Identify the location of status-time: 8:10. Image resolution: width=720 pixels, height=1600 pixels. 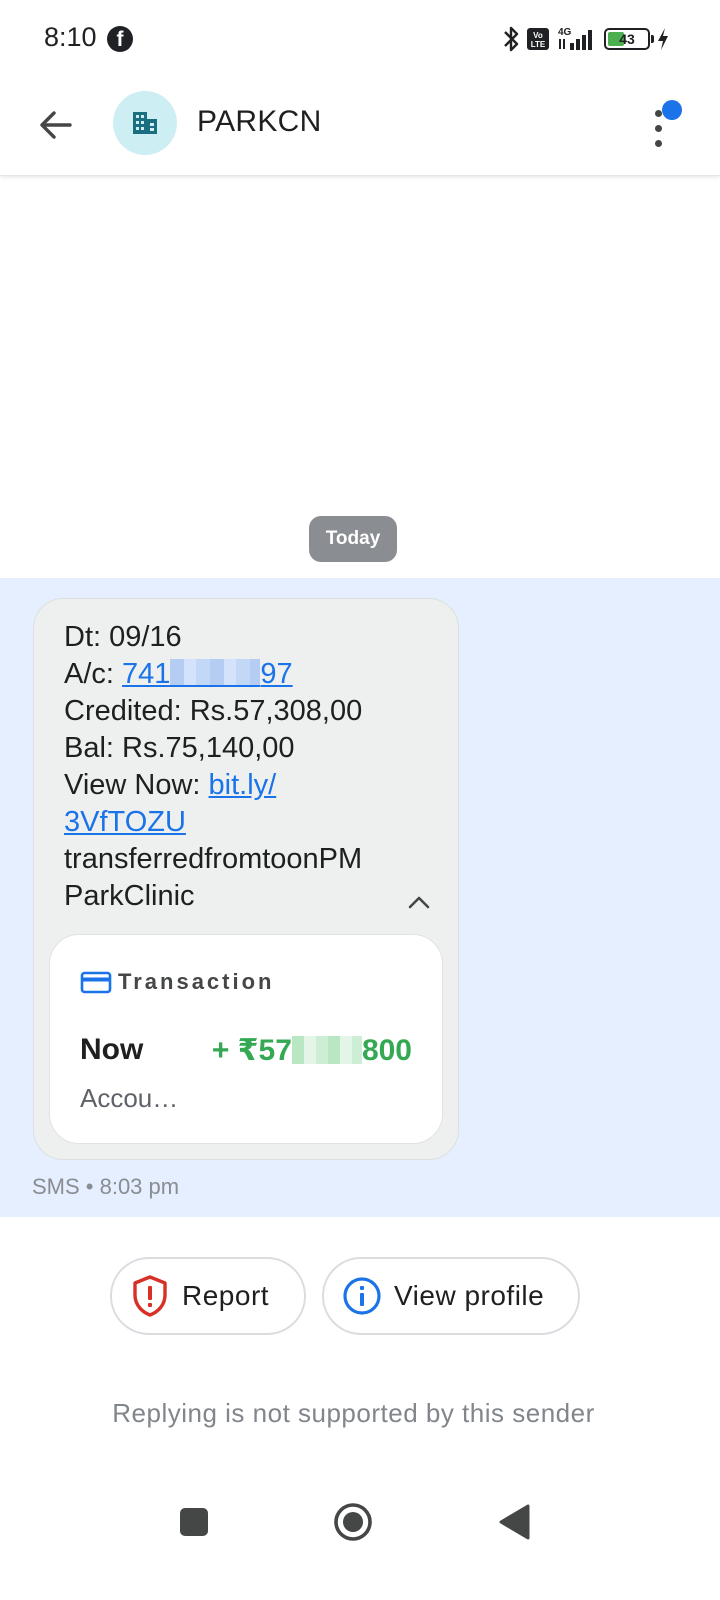
(70, 37).